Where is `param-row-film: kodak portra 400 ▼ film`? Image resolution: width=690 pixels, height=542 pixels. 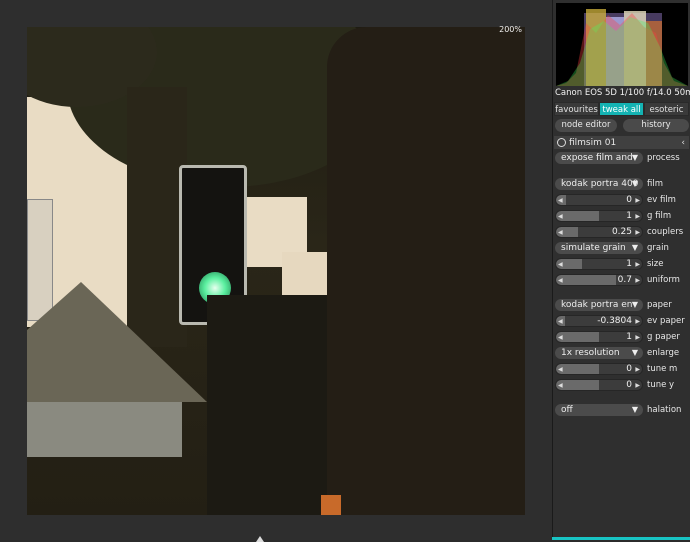
param-row-film: kodak portra 400 ▼ film is located at coordinates (622, 183).